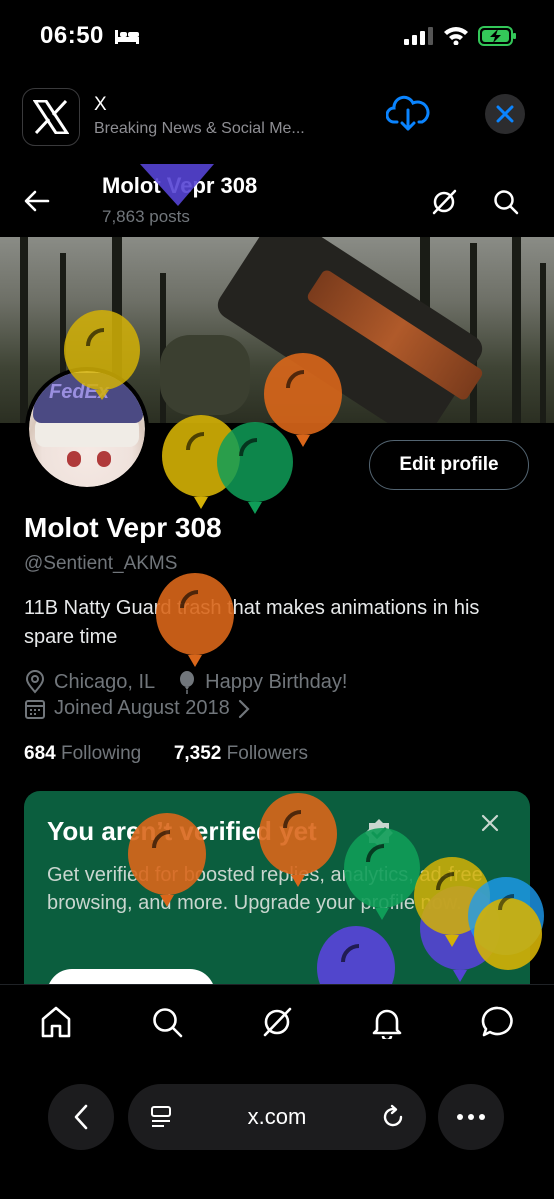  Describe the element at coordinates (197, 753) in the screenshot. I see `followers-count: 7,352` at that location.